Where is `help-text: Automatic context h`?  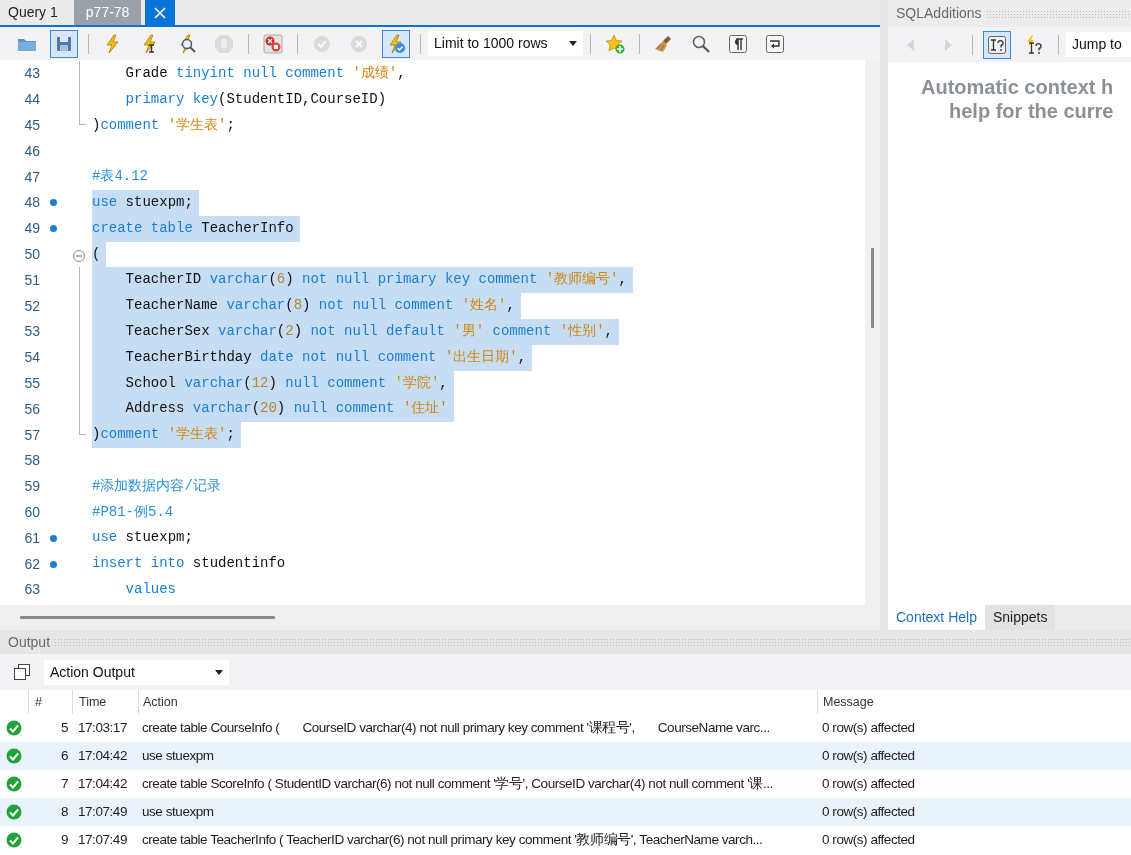
help-text: Automatic context h is located at coordinates (1017, 87).